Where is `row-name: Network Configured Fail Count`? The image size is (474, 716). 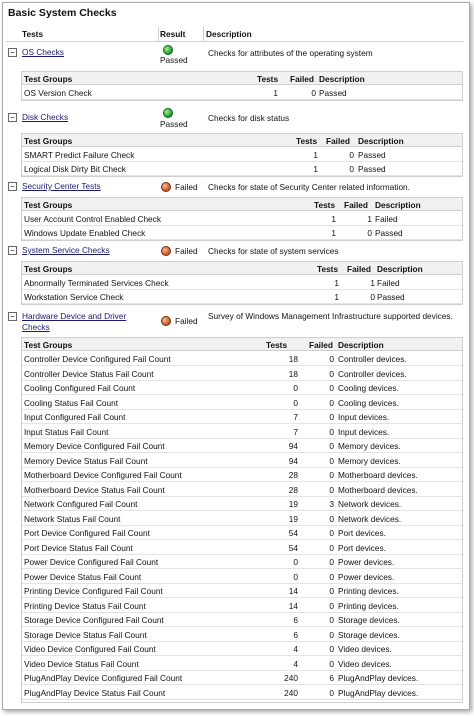 row-name: Network Configured Fail Count is located at coordinates (81, 504).